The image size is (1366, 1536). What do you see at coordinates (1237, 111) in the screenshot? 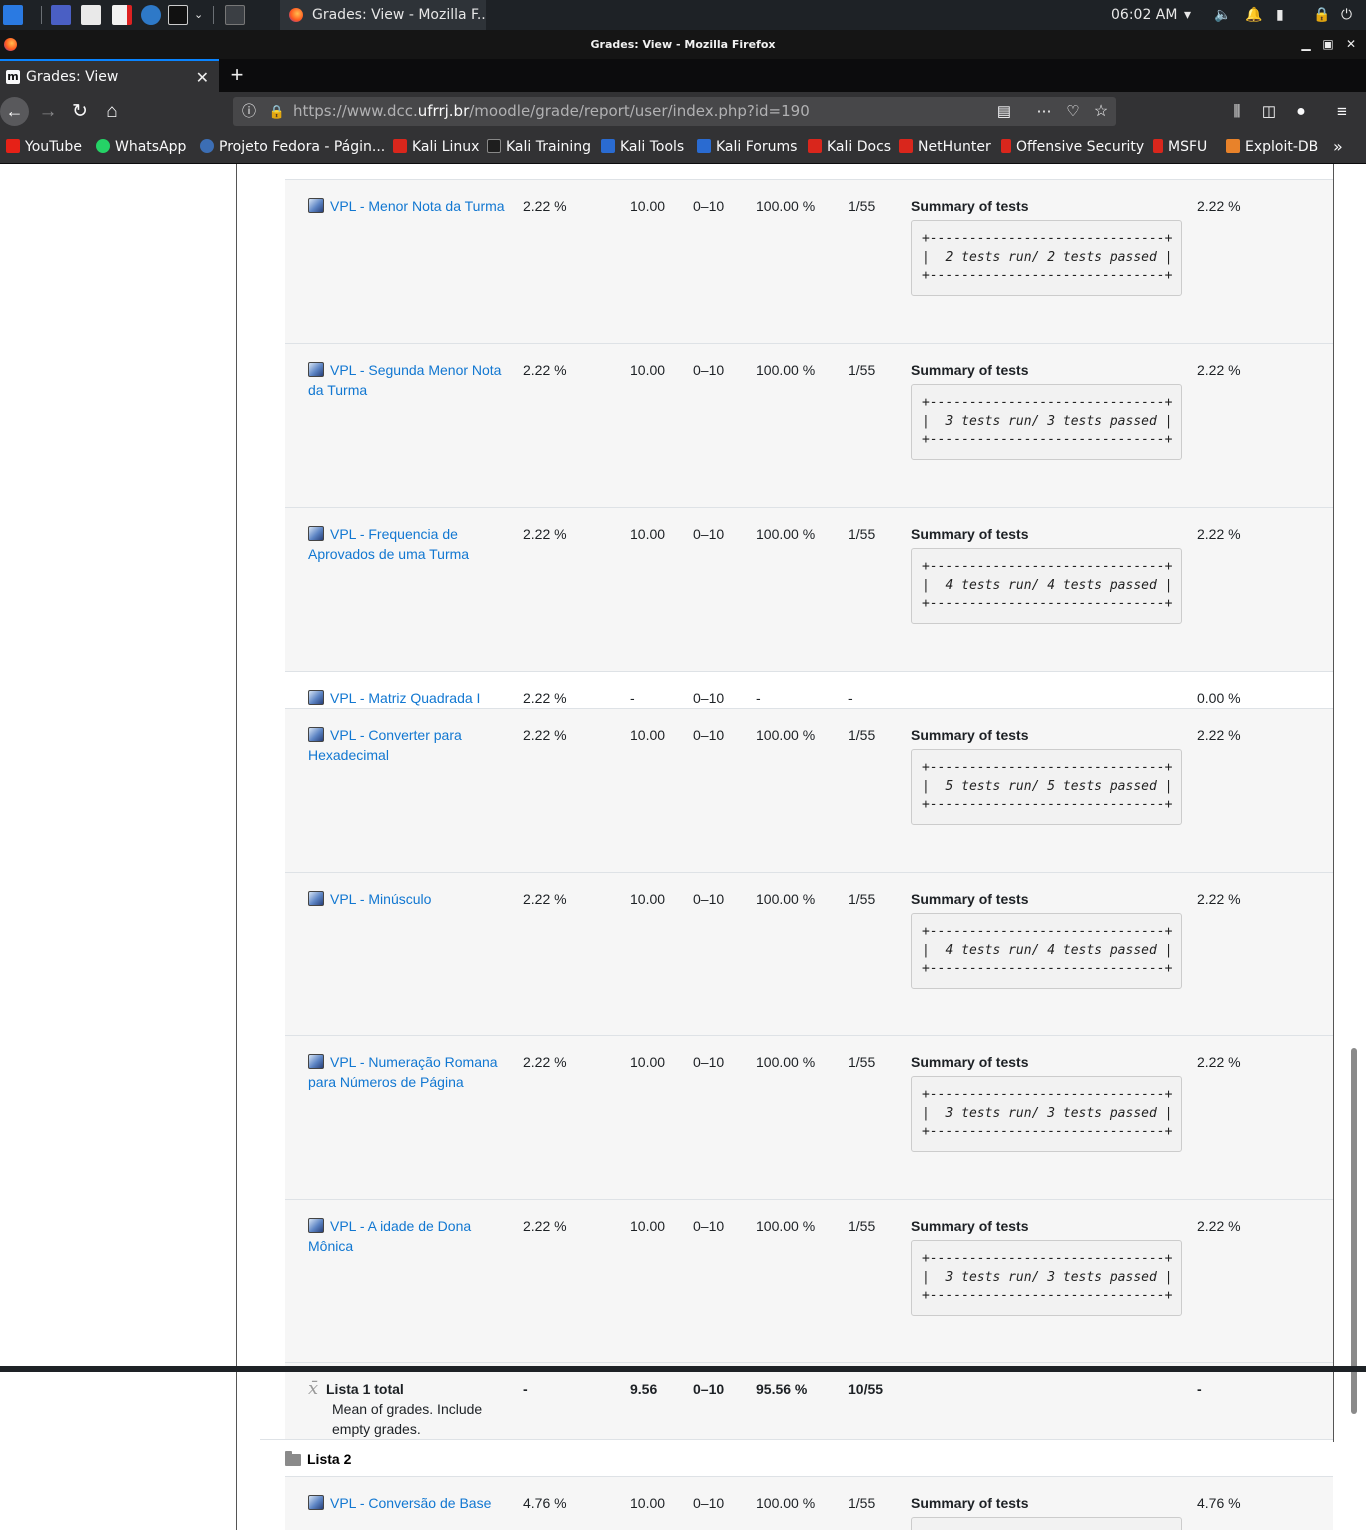
I see `library-icon: ⫼` at bounding box center [1237, 111].